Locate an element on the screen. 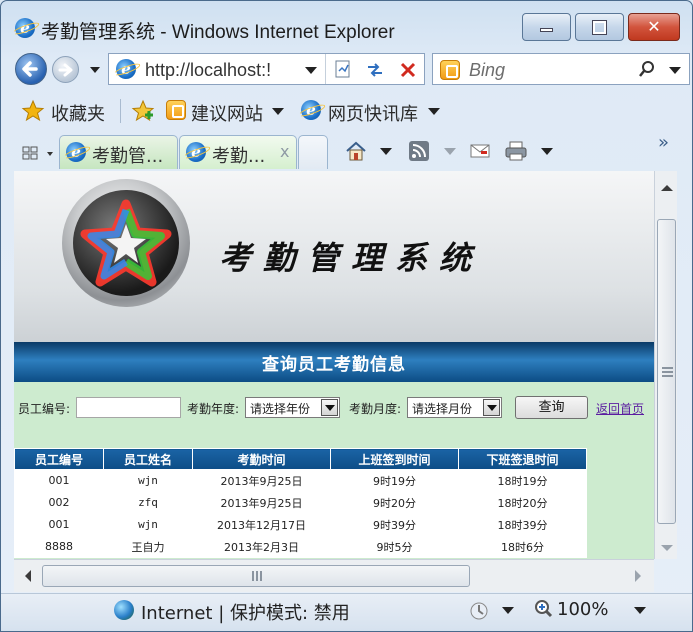  cell-emp-id: 8888 is located at coordinates (59, 546).